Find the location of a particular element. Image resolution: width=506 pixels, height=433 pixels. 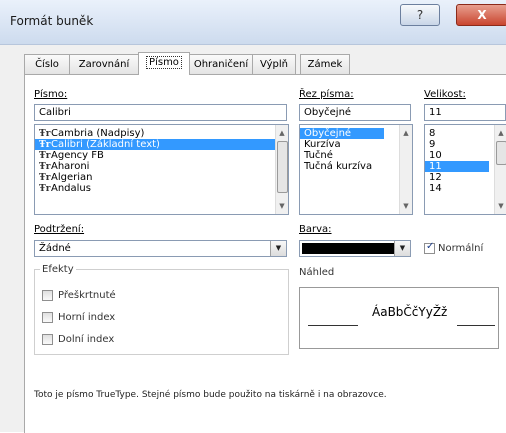

size-list-scrollbar: ▲ ▼ is located at coordinates (500, 169).